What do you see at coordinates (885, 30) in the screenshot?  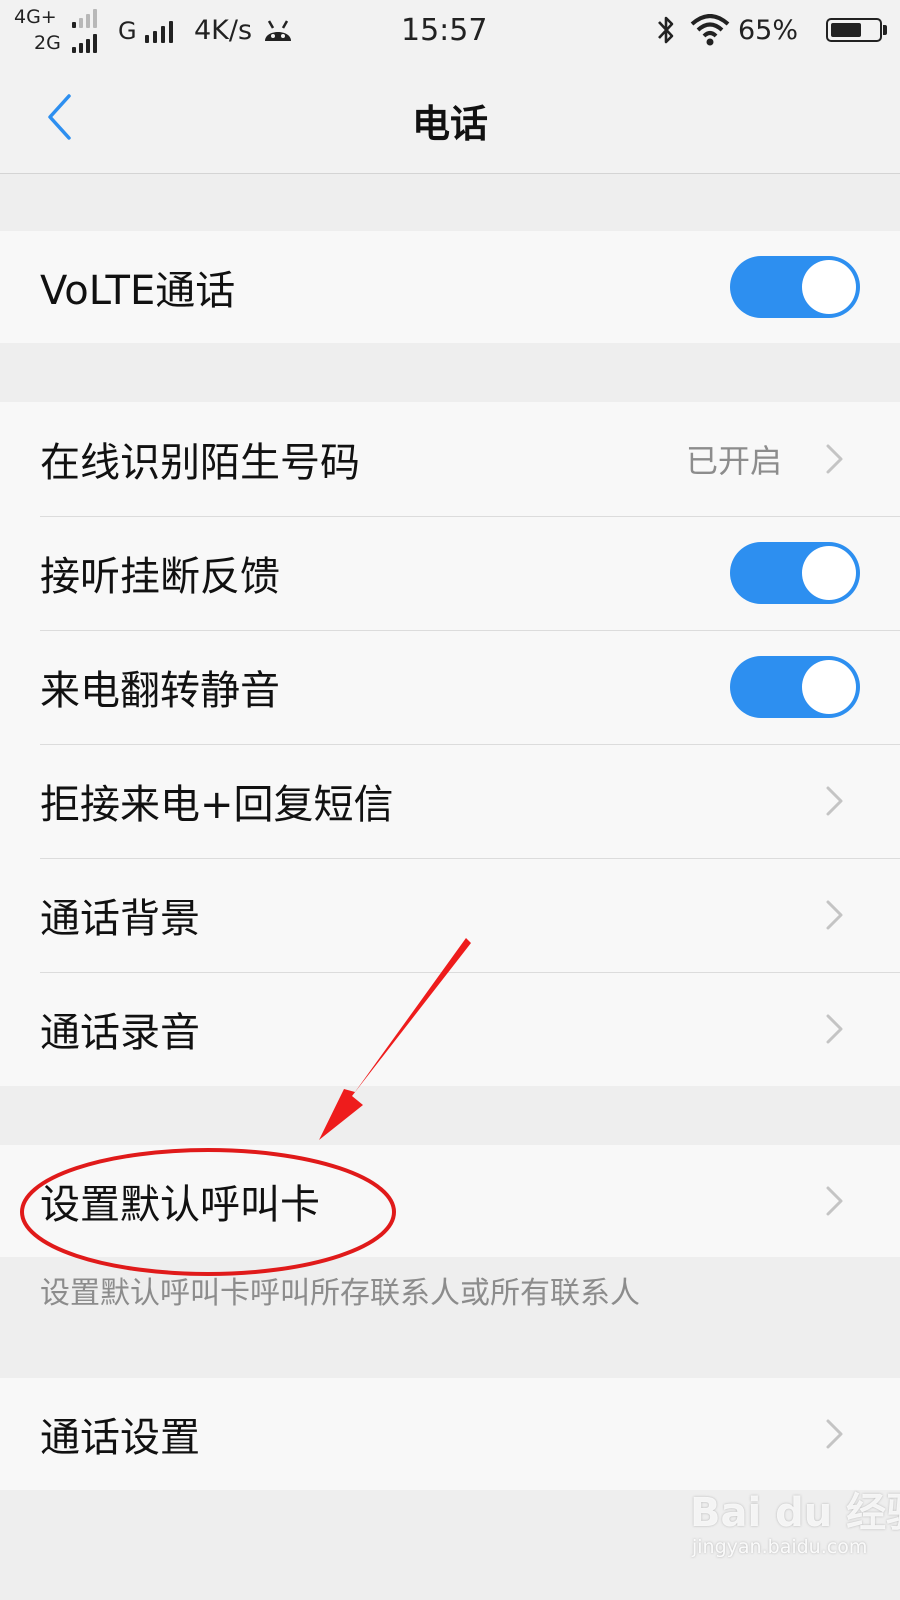 I see `battery-tip` at bounding box center [885, 30].